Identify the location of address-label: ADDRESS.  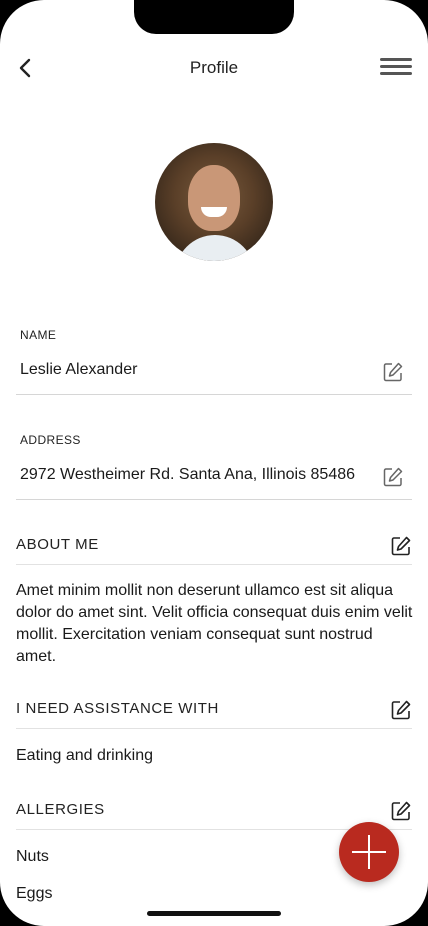
(50, 440).